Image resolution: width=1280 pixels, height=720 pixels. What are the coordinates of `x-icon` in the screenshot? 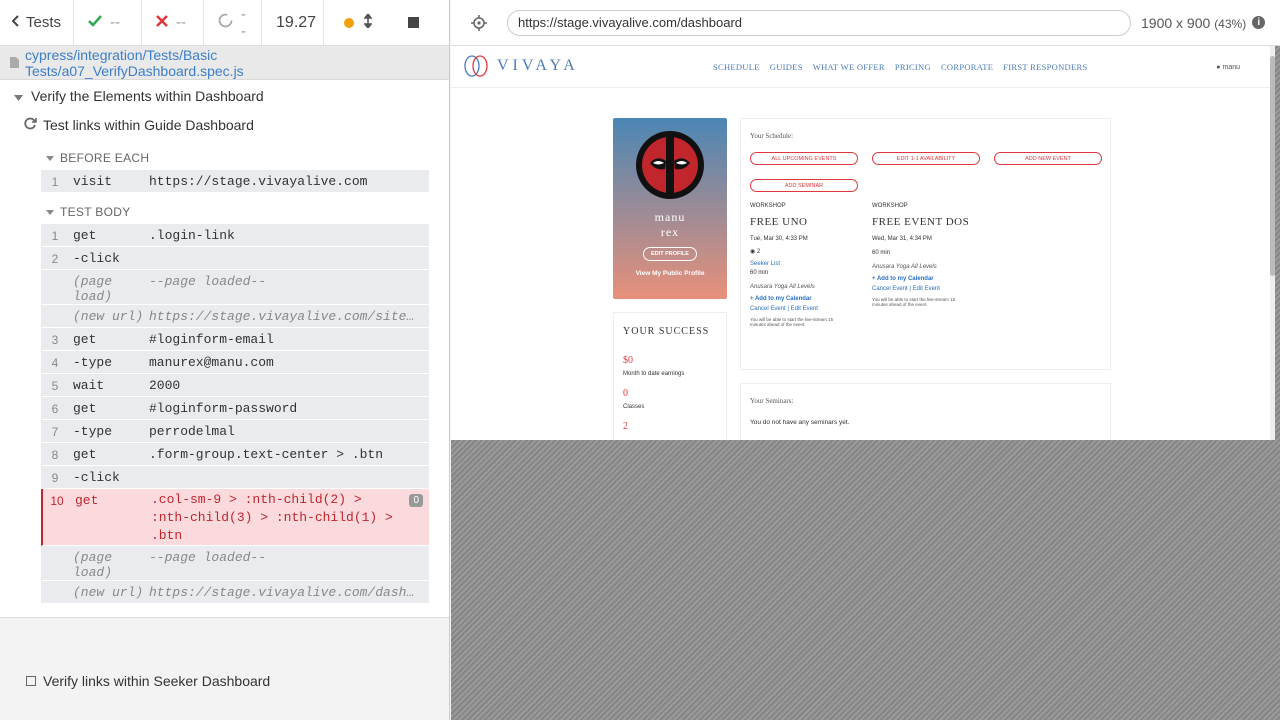 It's located at (162, 22).